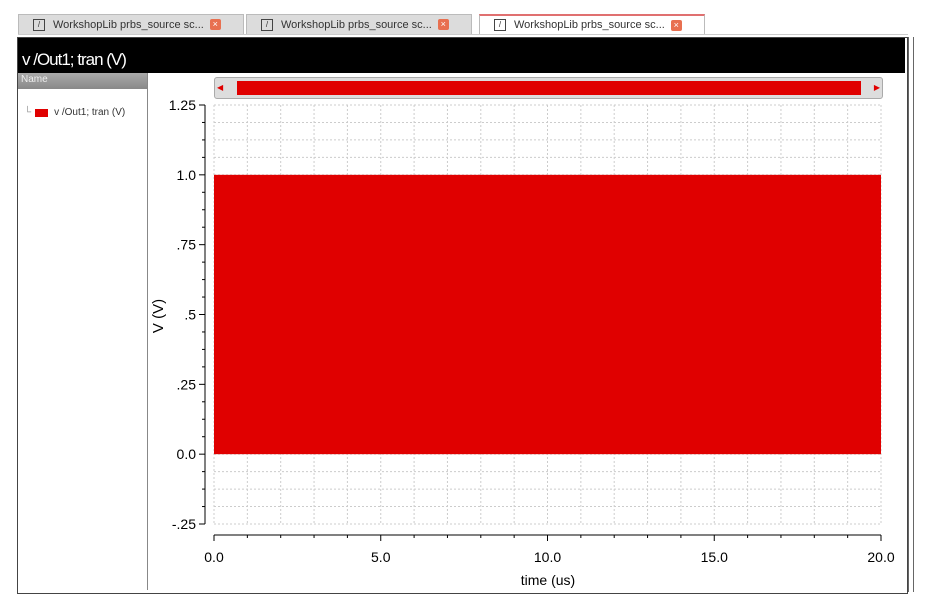 The height and width of the screenshot is (604, 938). What do you see at coordinates (547, 557) in the screenshot?
I see `x-tick-label: 10.0` at bounding box center [547, 557].